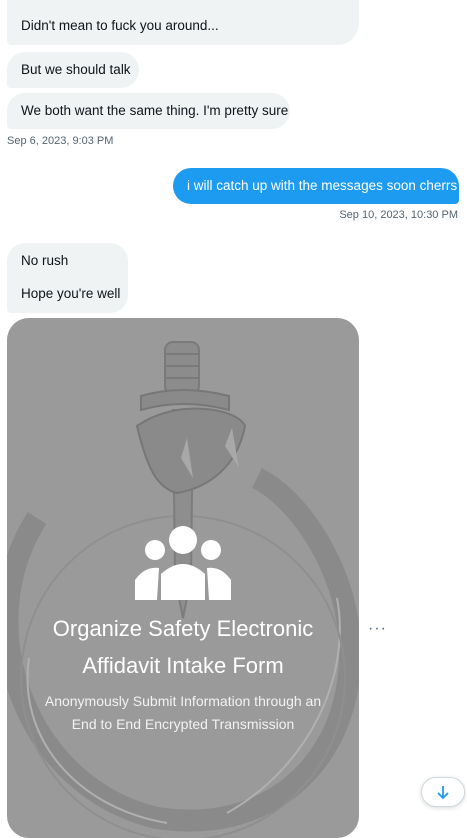 Image resolution: width=467 pixels, height=838 pixels. What do you see at coordinates (398, 215) in the screenshot?
I see `message-timestamp: Sep 10, 2023, 10:30 PM` at bounding box center [398, 215].